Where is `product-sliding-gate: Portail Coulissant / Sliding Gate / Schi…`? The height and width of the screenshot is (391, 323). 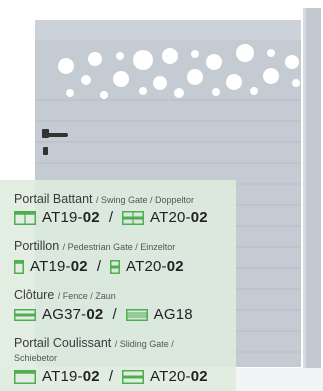 product-sliding-gate: Portail Coulissant / Sliding Gate / Schi… is located at coordinates (94, 350).